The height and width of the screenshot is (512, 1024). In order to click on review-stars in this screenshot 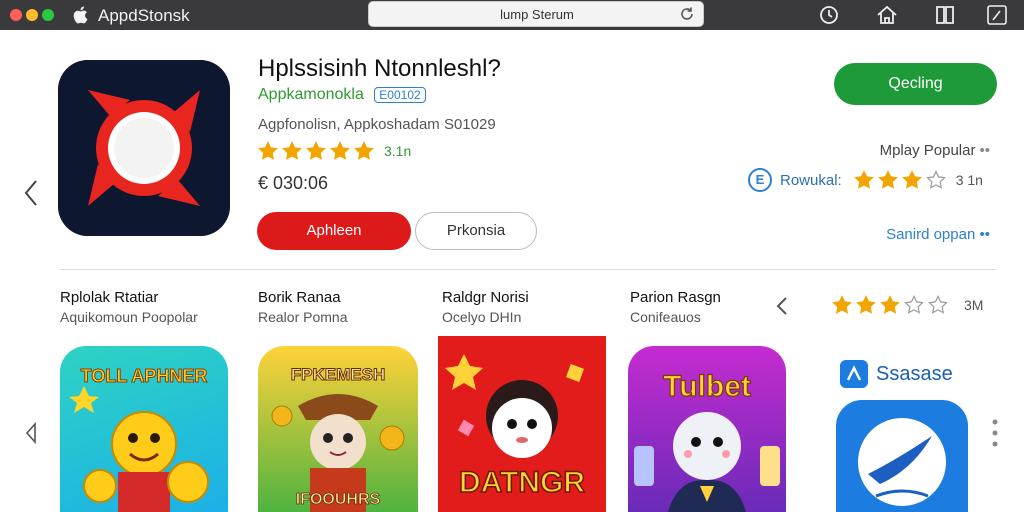, I will do `click(901, 180)`.